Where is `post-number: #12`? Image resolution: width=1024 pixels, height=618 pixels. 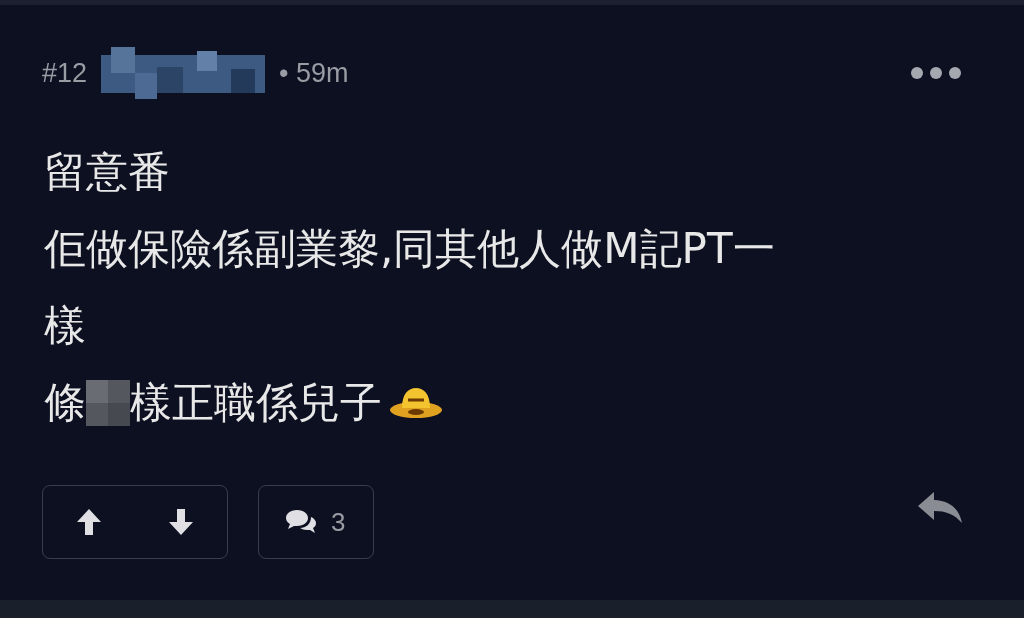
post-number: #12 is located at coordinates (65, 73).